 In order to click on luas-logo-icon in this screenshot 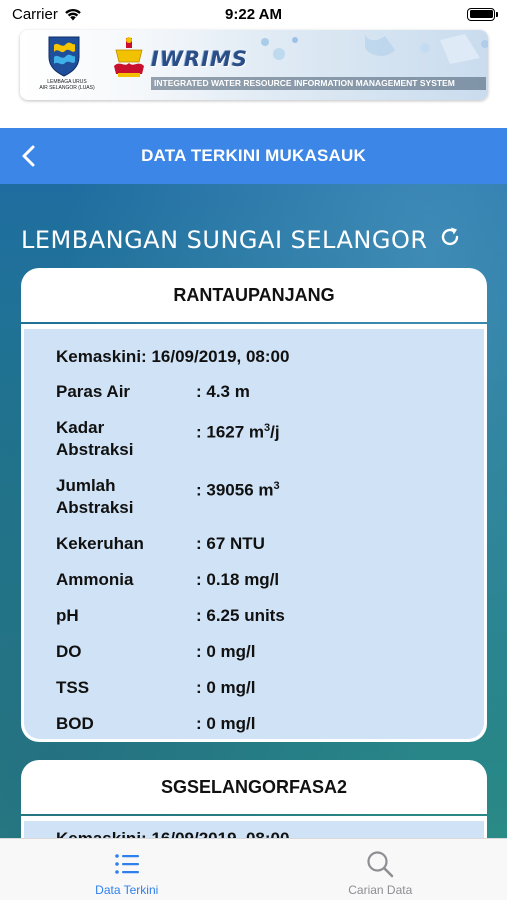, I will do `click(64, 56)`.